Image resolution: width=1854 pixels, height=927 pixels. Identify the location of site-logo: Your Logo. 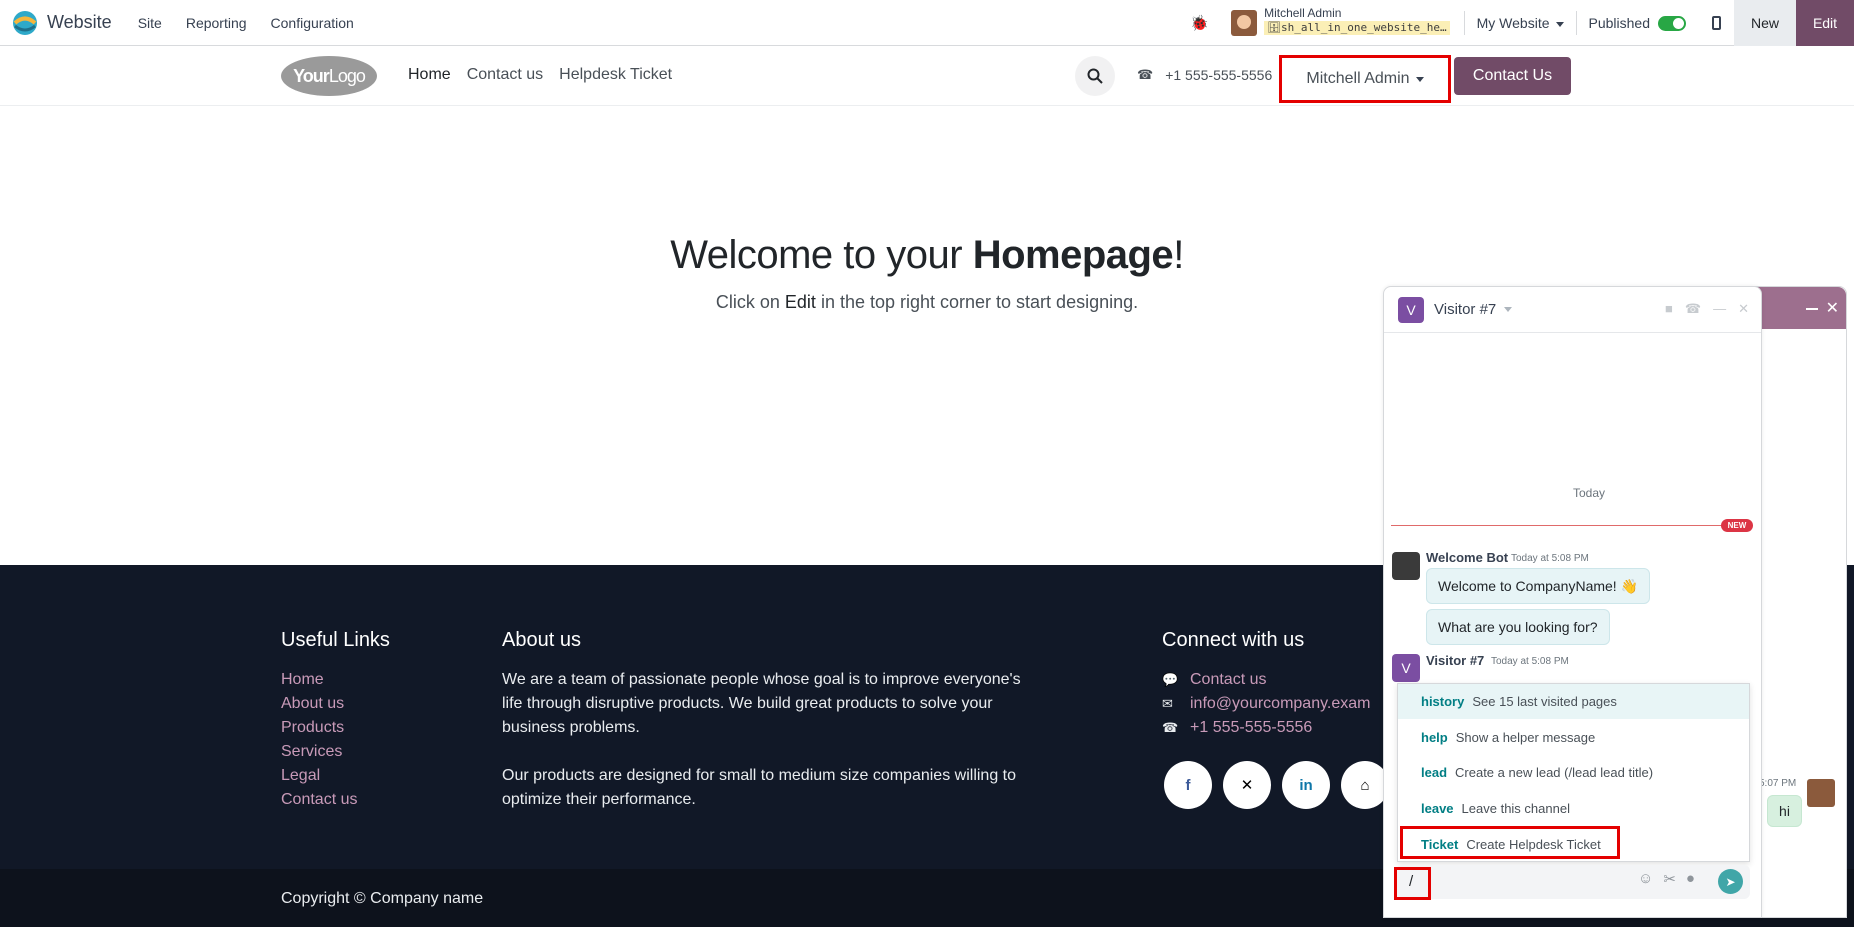
(329, 76).